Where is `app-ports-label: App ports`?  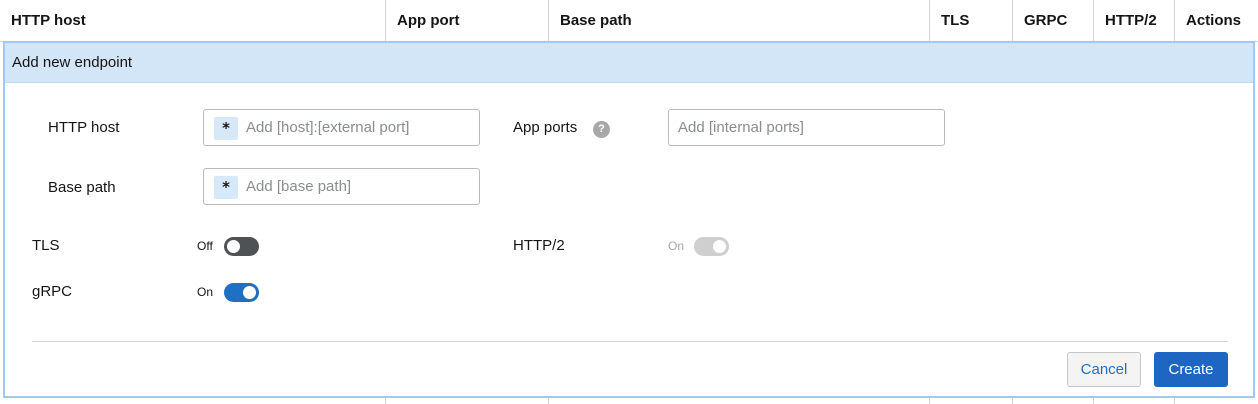
app-ports-label: App ports is located at coordinates (545, 127).